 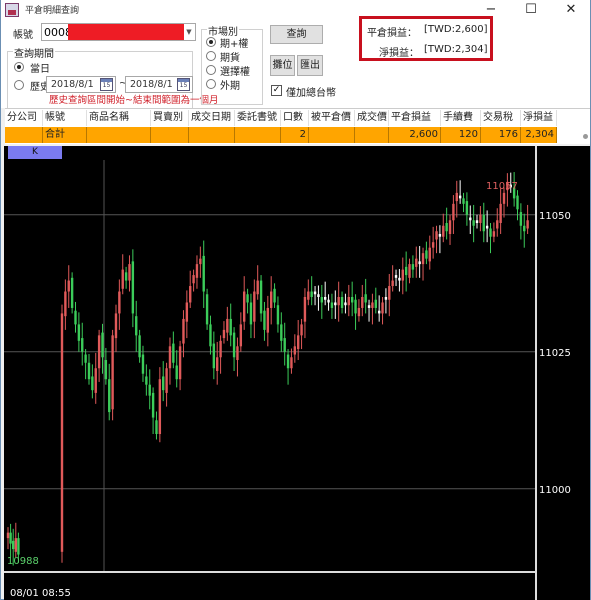 What do you see at coordinates (52, 11) in the screenshot?
I see `window-title: 平倉明細查詢` at bounding box center [52, 11].